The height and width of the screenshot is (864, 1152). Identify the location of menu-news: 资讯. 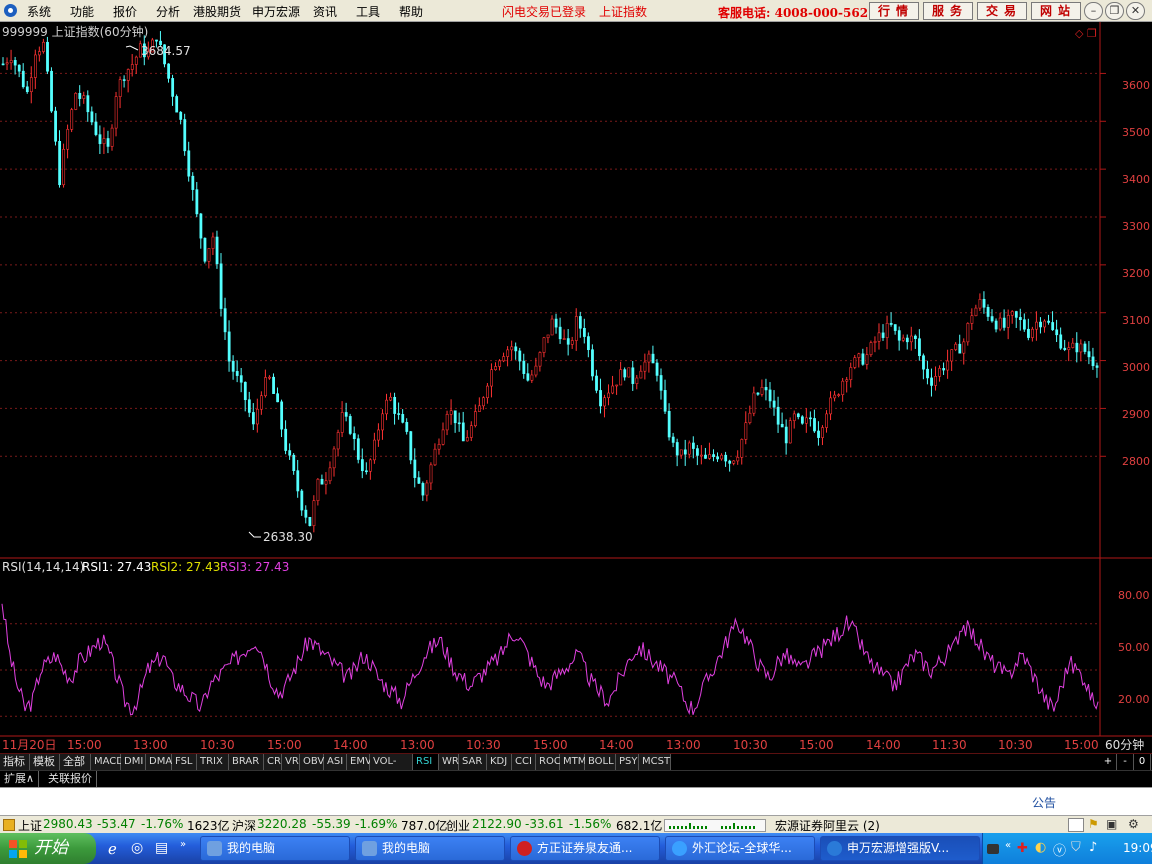
(325, 11).